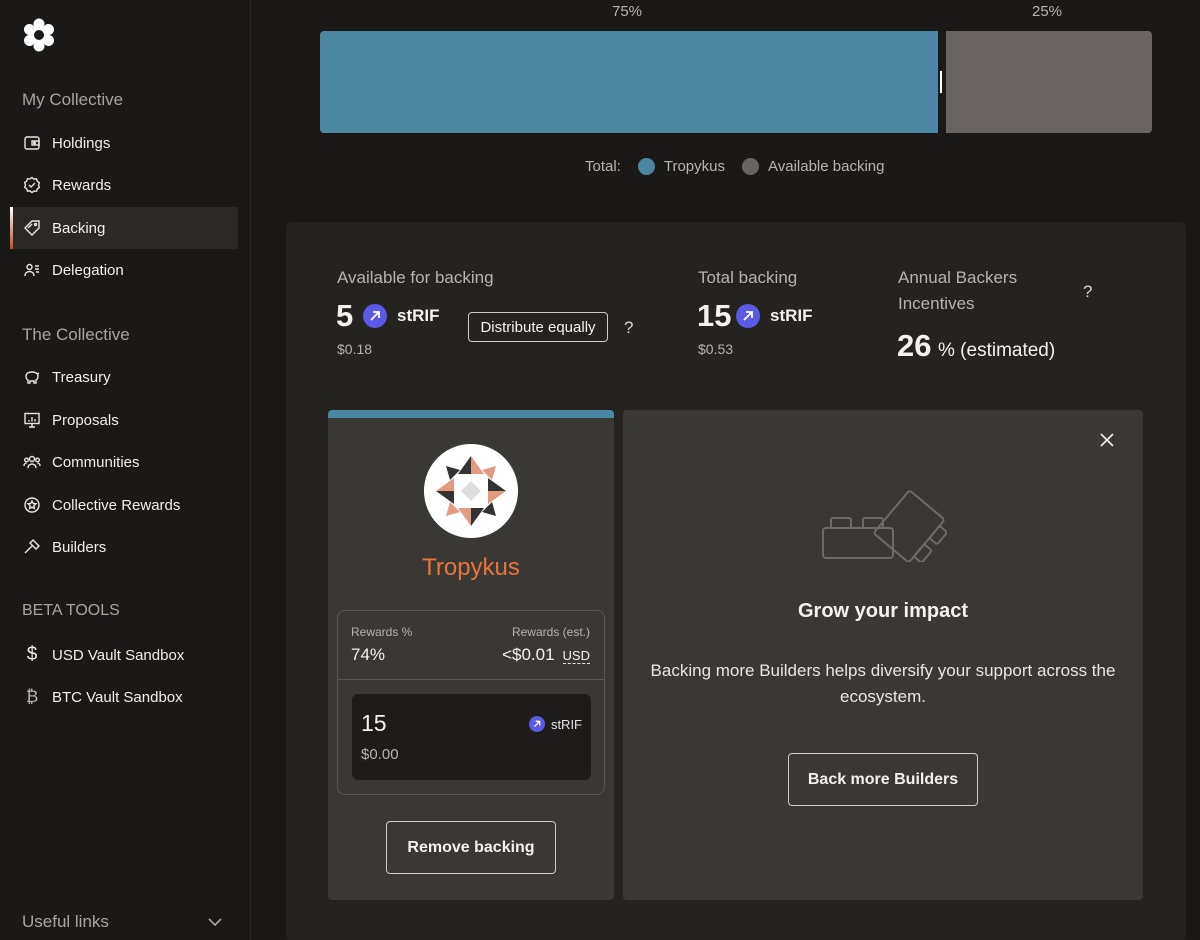 The height and width of the screenshot is (940, 1200). I want to click on users-icon, so click(32, 270).